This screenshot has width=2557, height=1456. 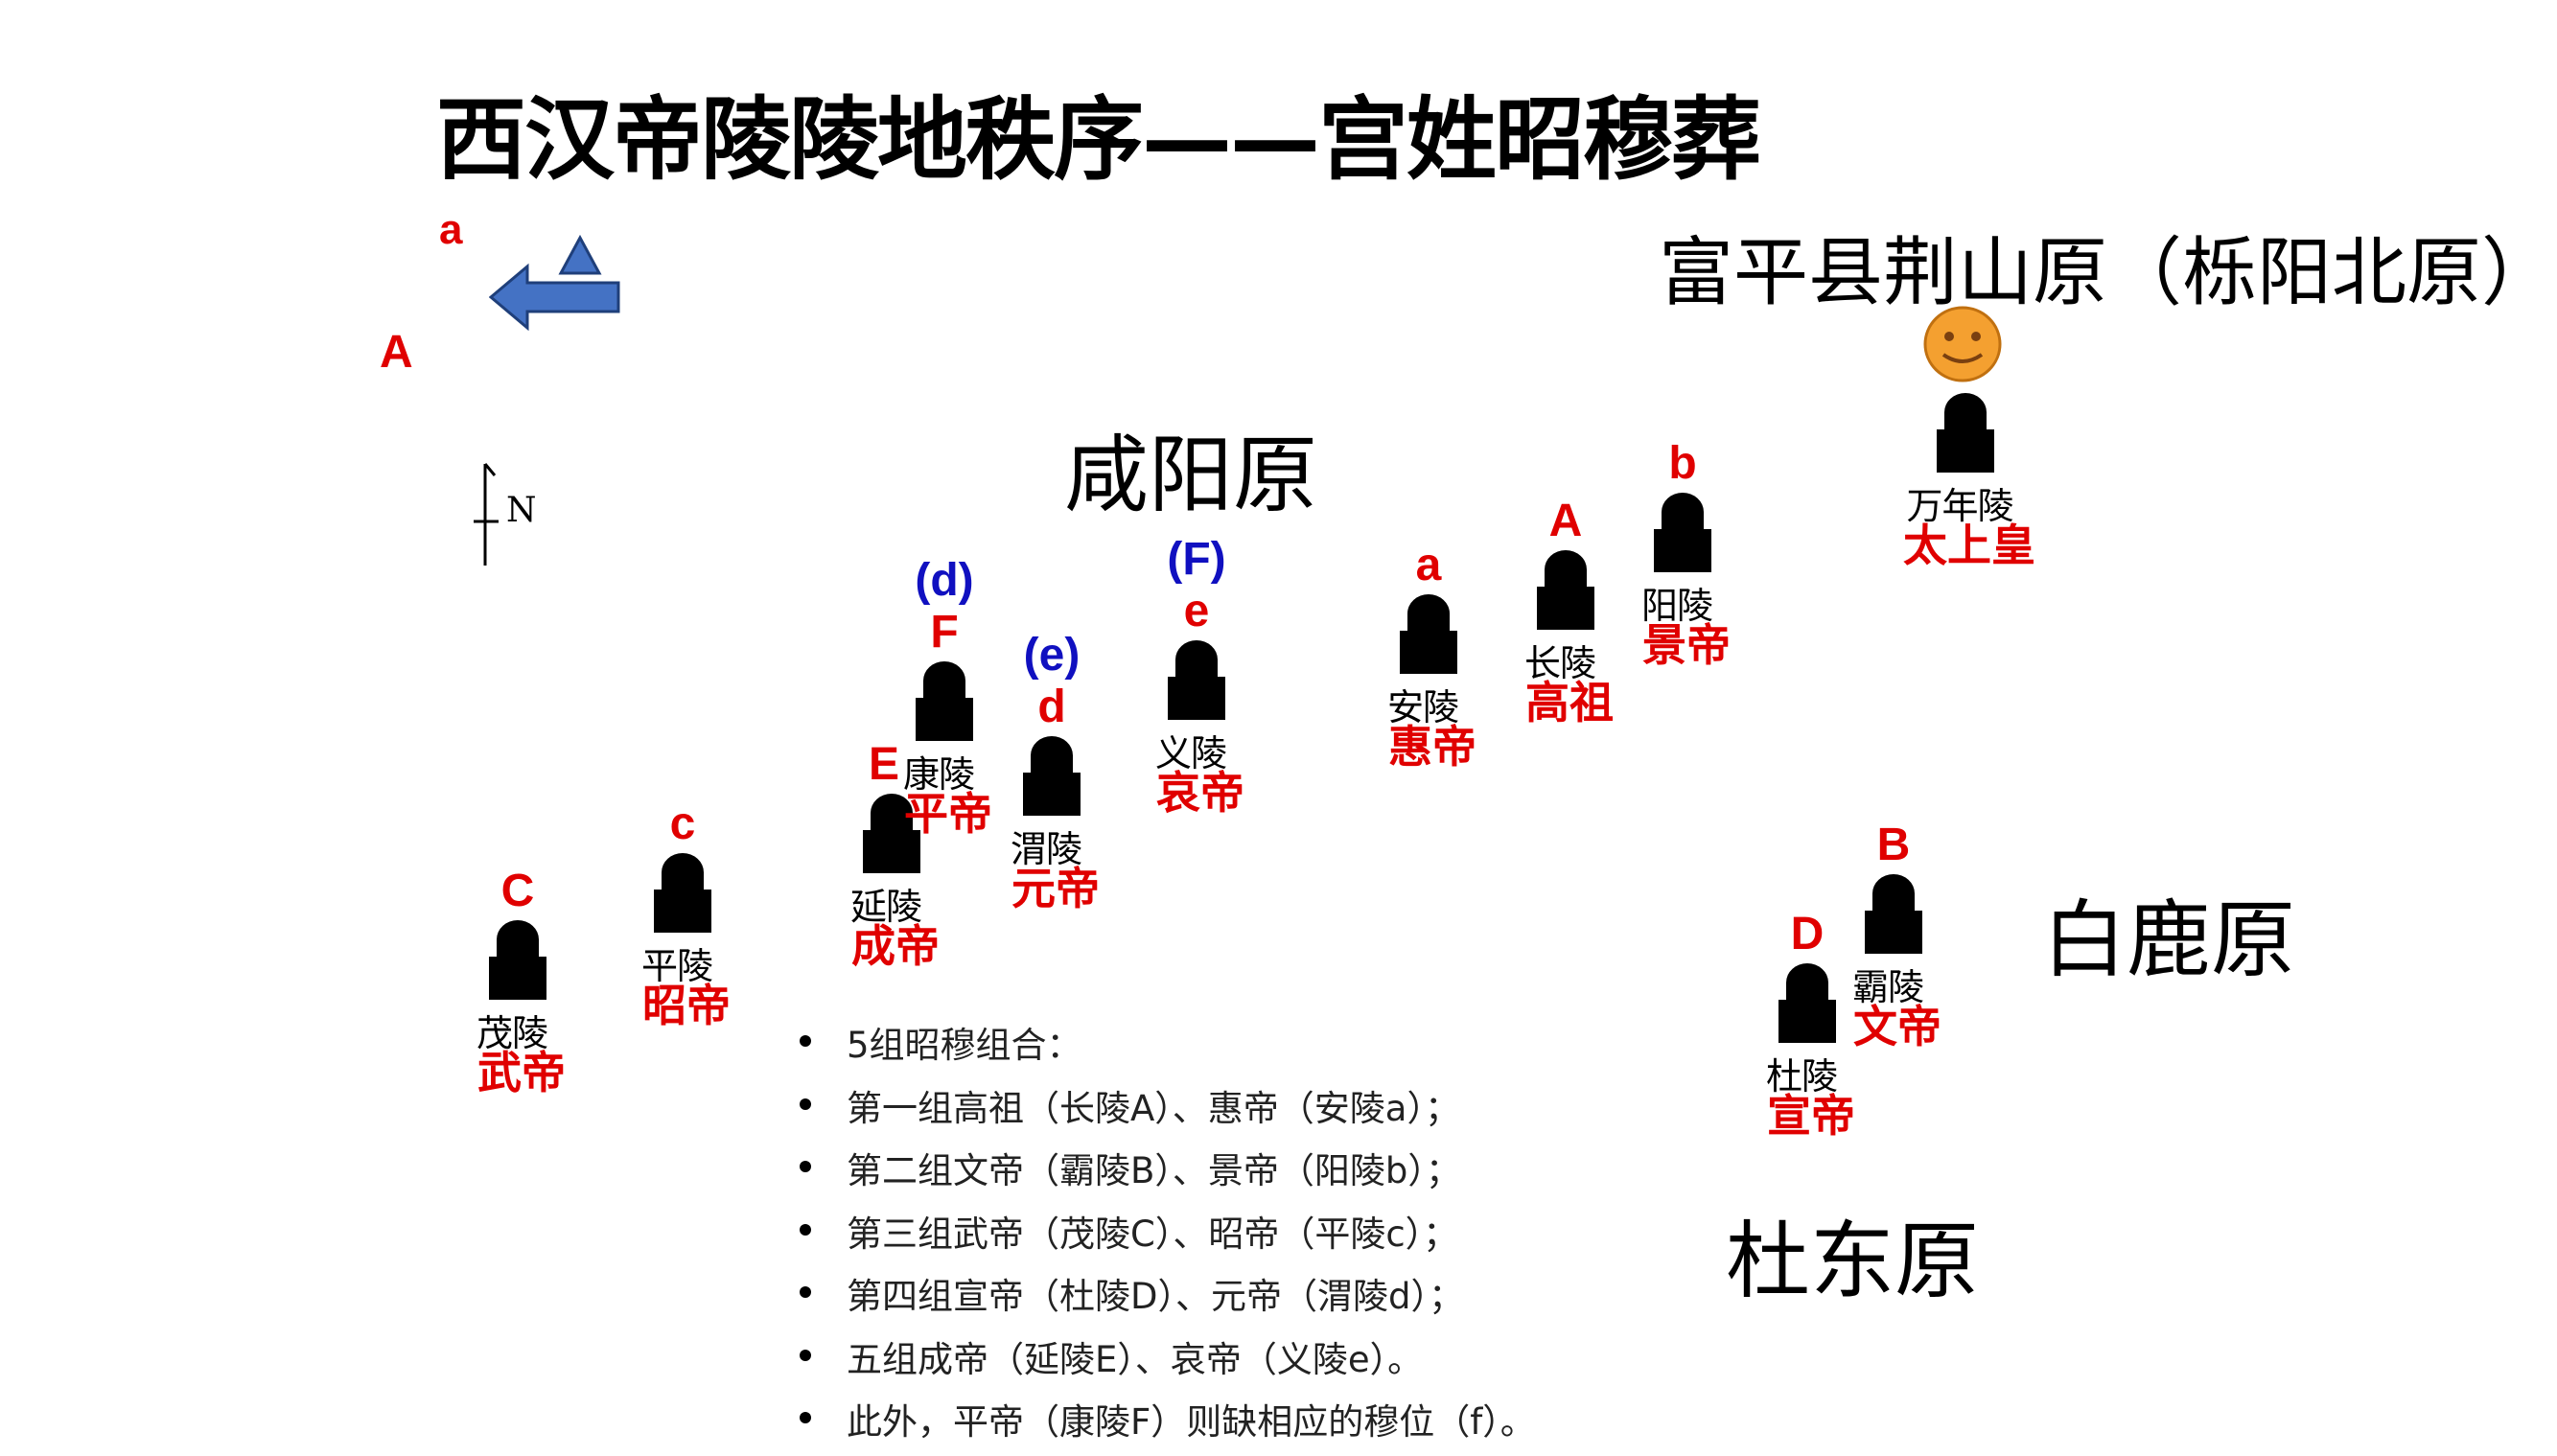 I want to click on tomb-alt-group-tag: (d), so click(x=945, y=580).